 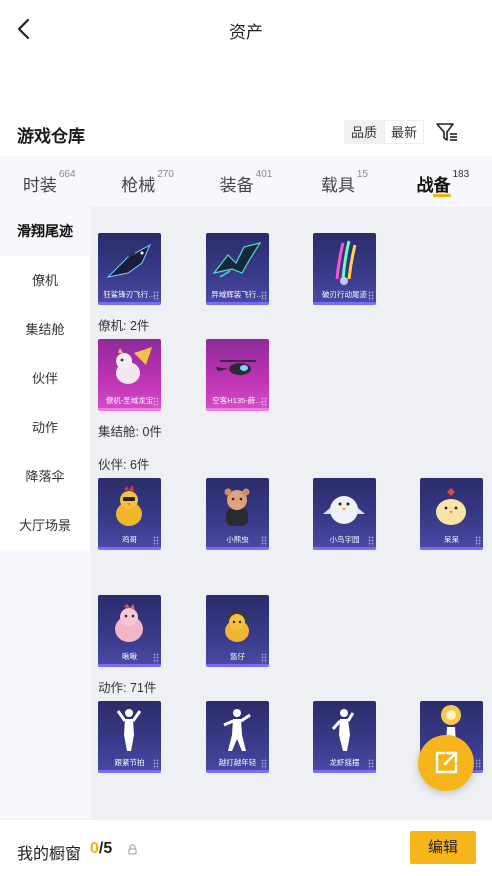 I want to click on tab-vehicles: 载具15, so click(x=344, y=181).